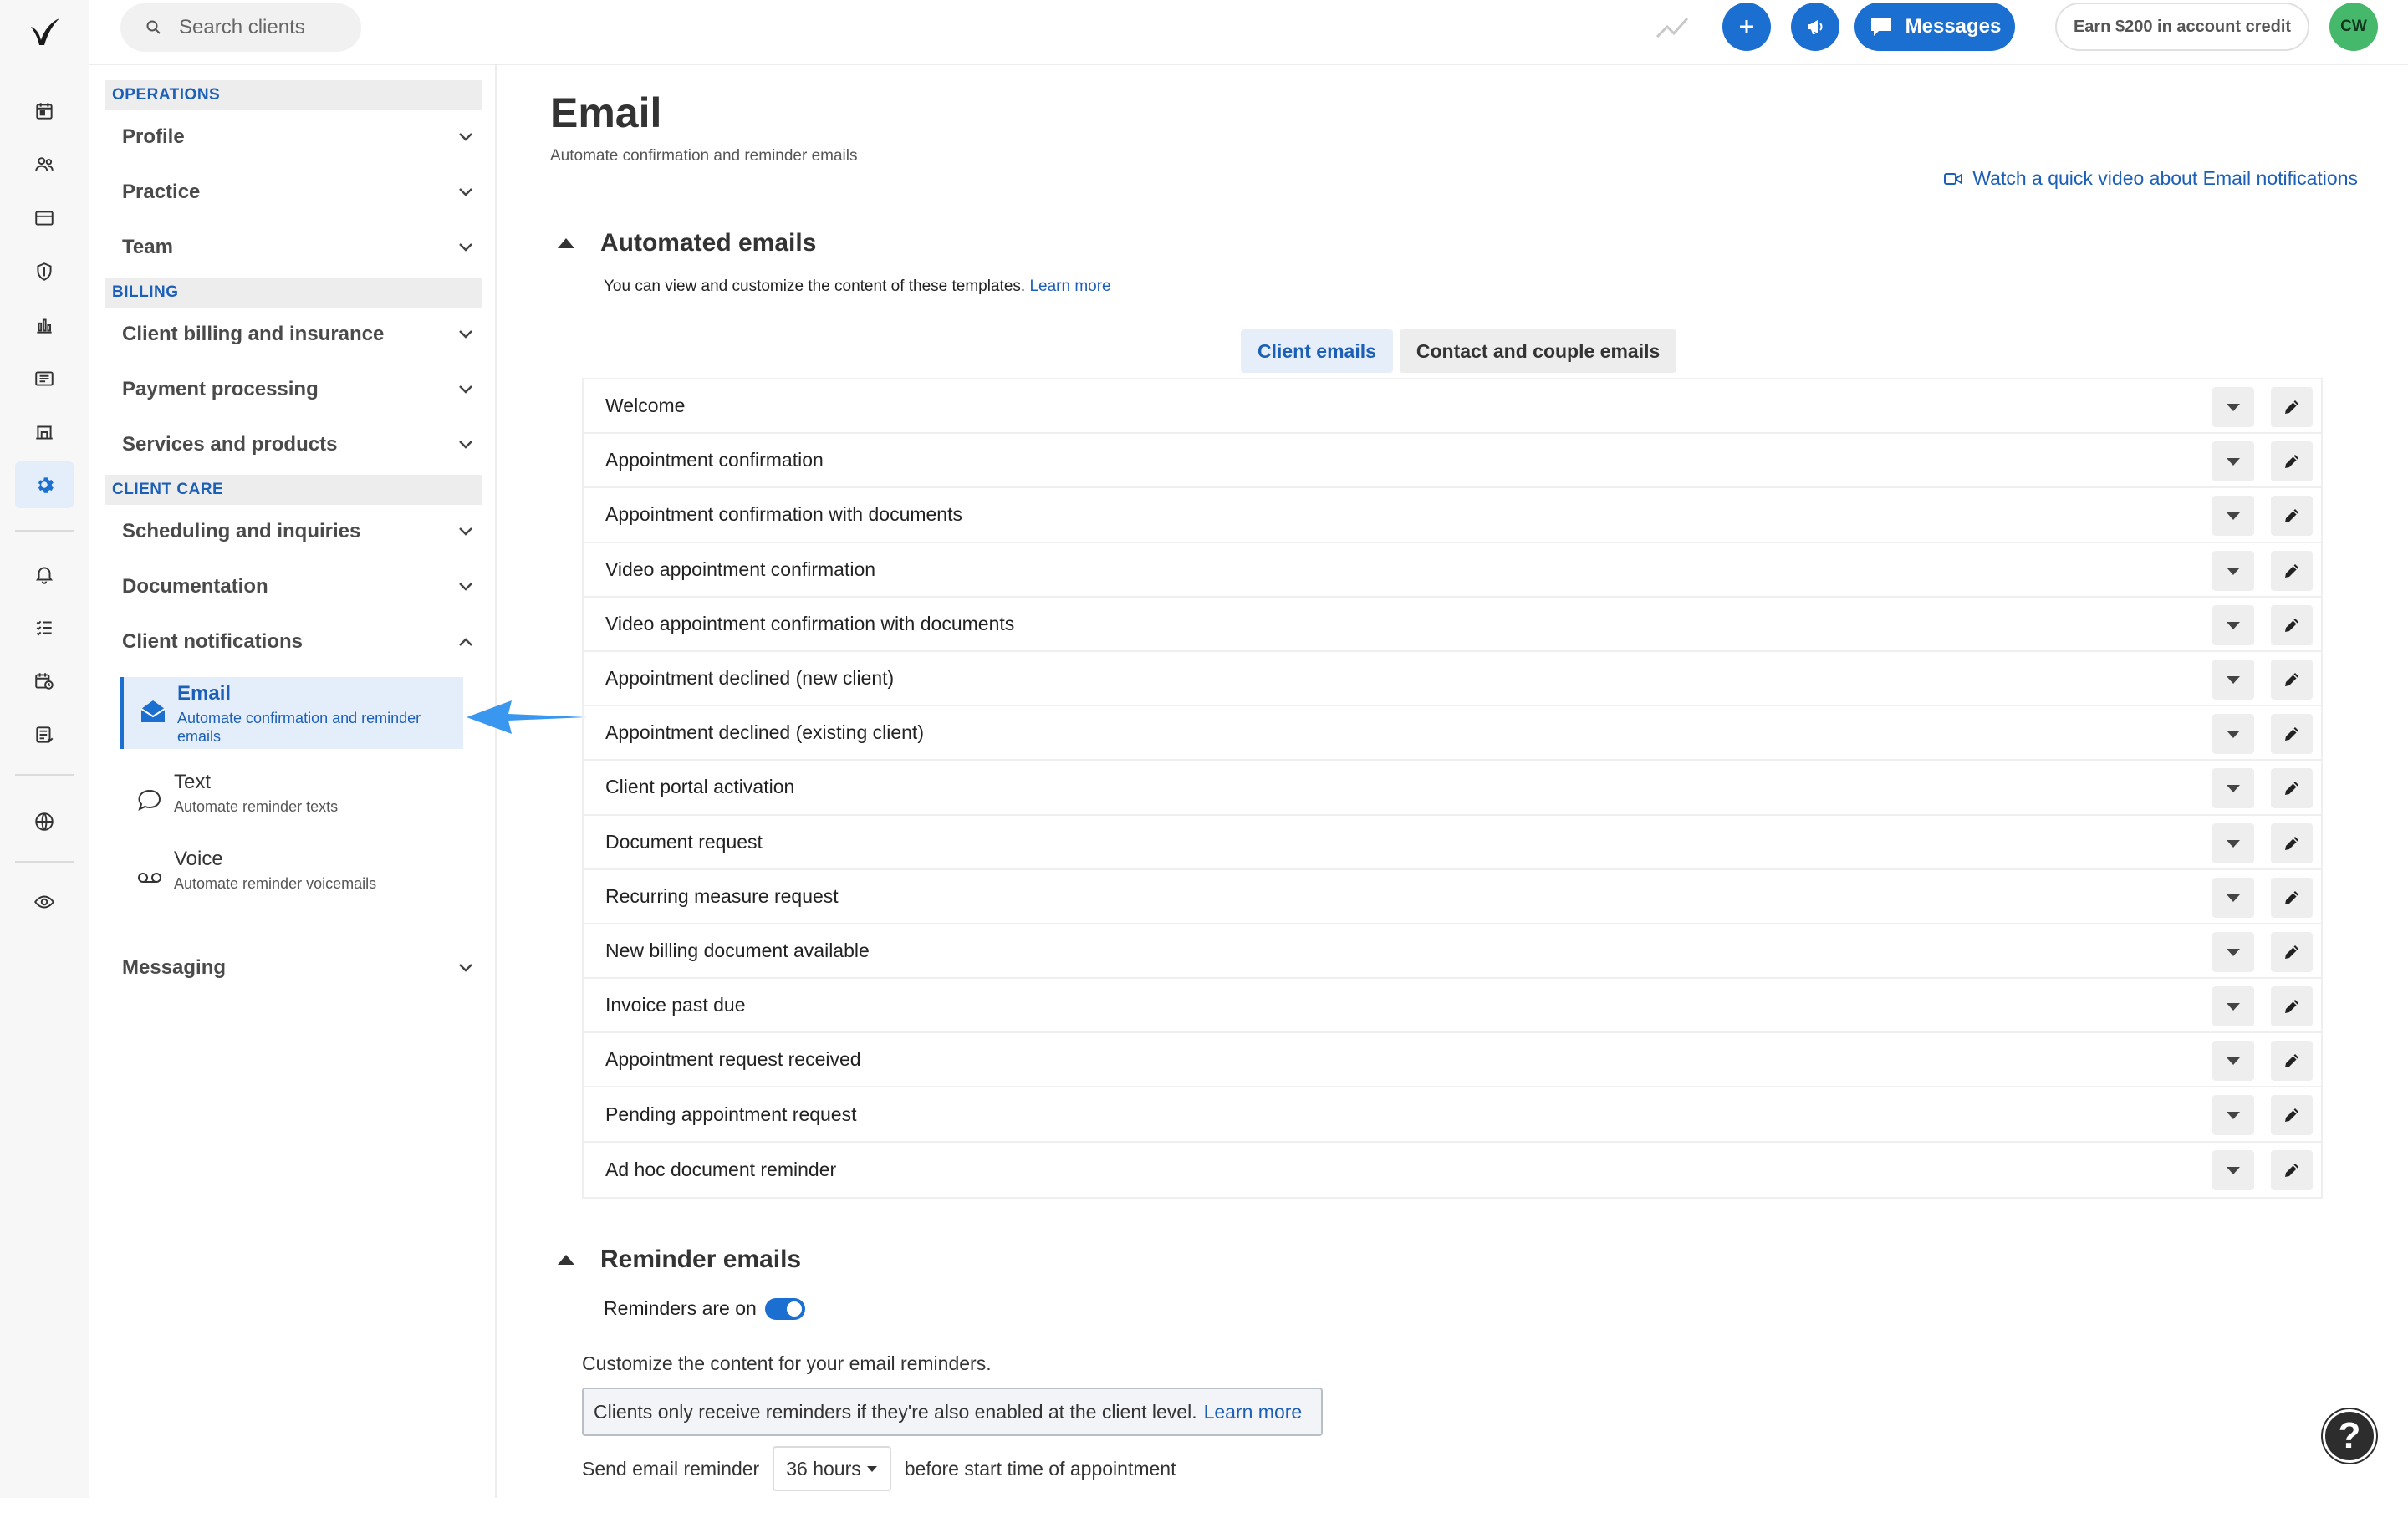 The height and width of the screenshot is (1528, 2408). I want to click on announcements-button, so click(1815, 27).